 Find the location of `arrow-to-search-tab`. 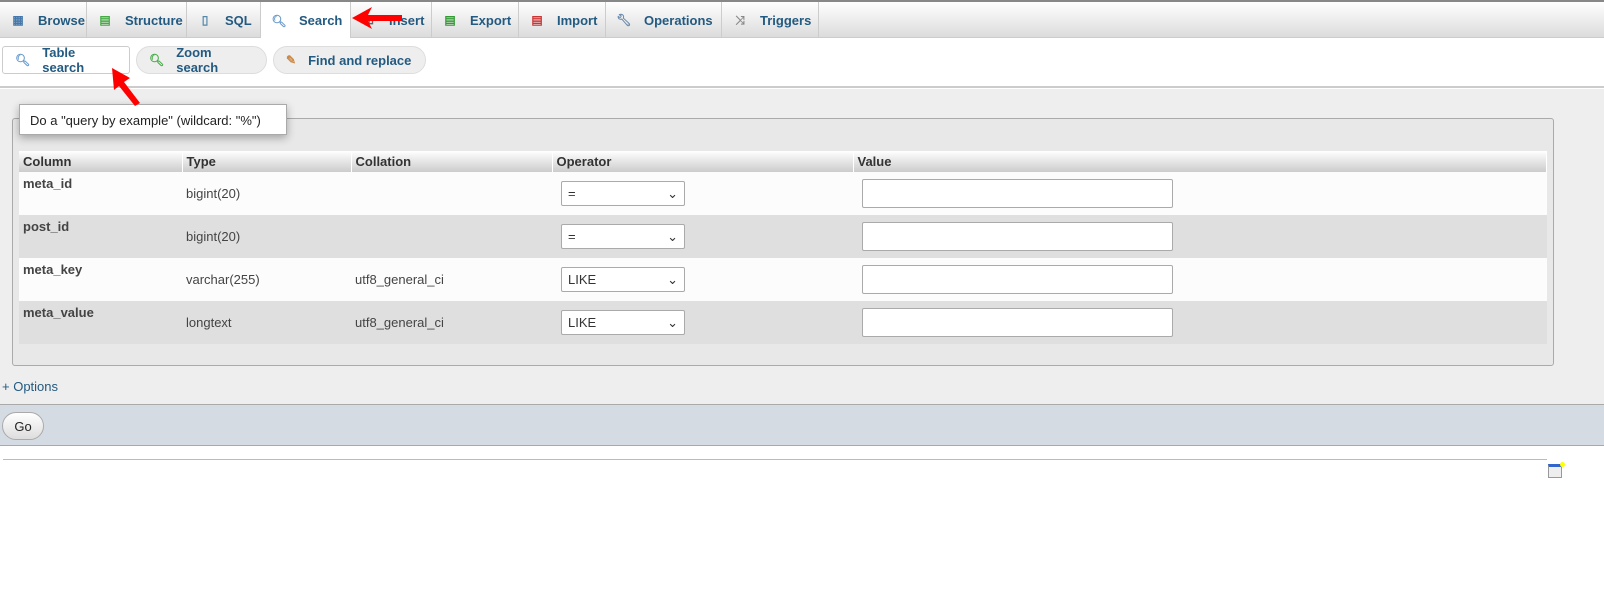

arrow-to-search-tab is located at coordinates (377, 18).